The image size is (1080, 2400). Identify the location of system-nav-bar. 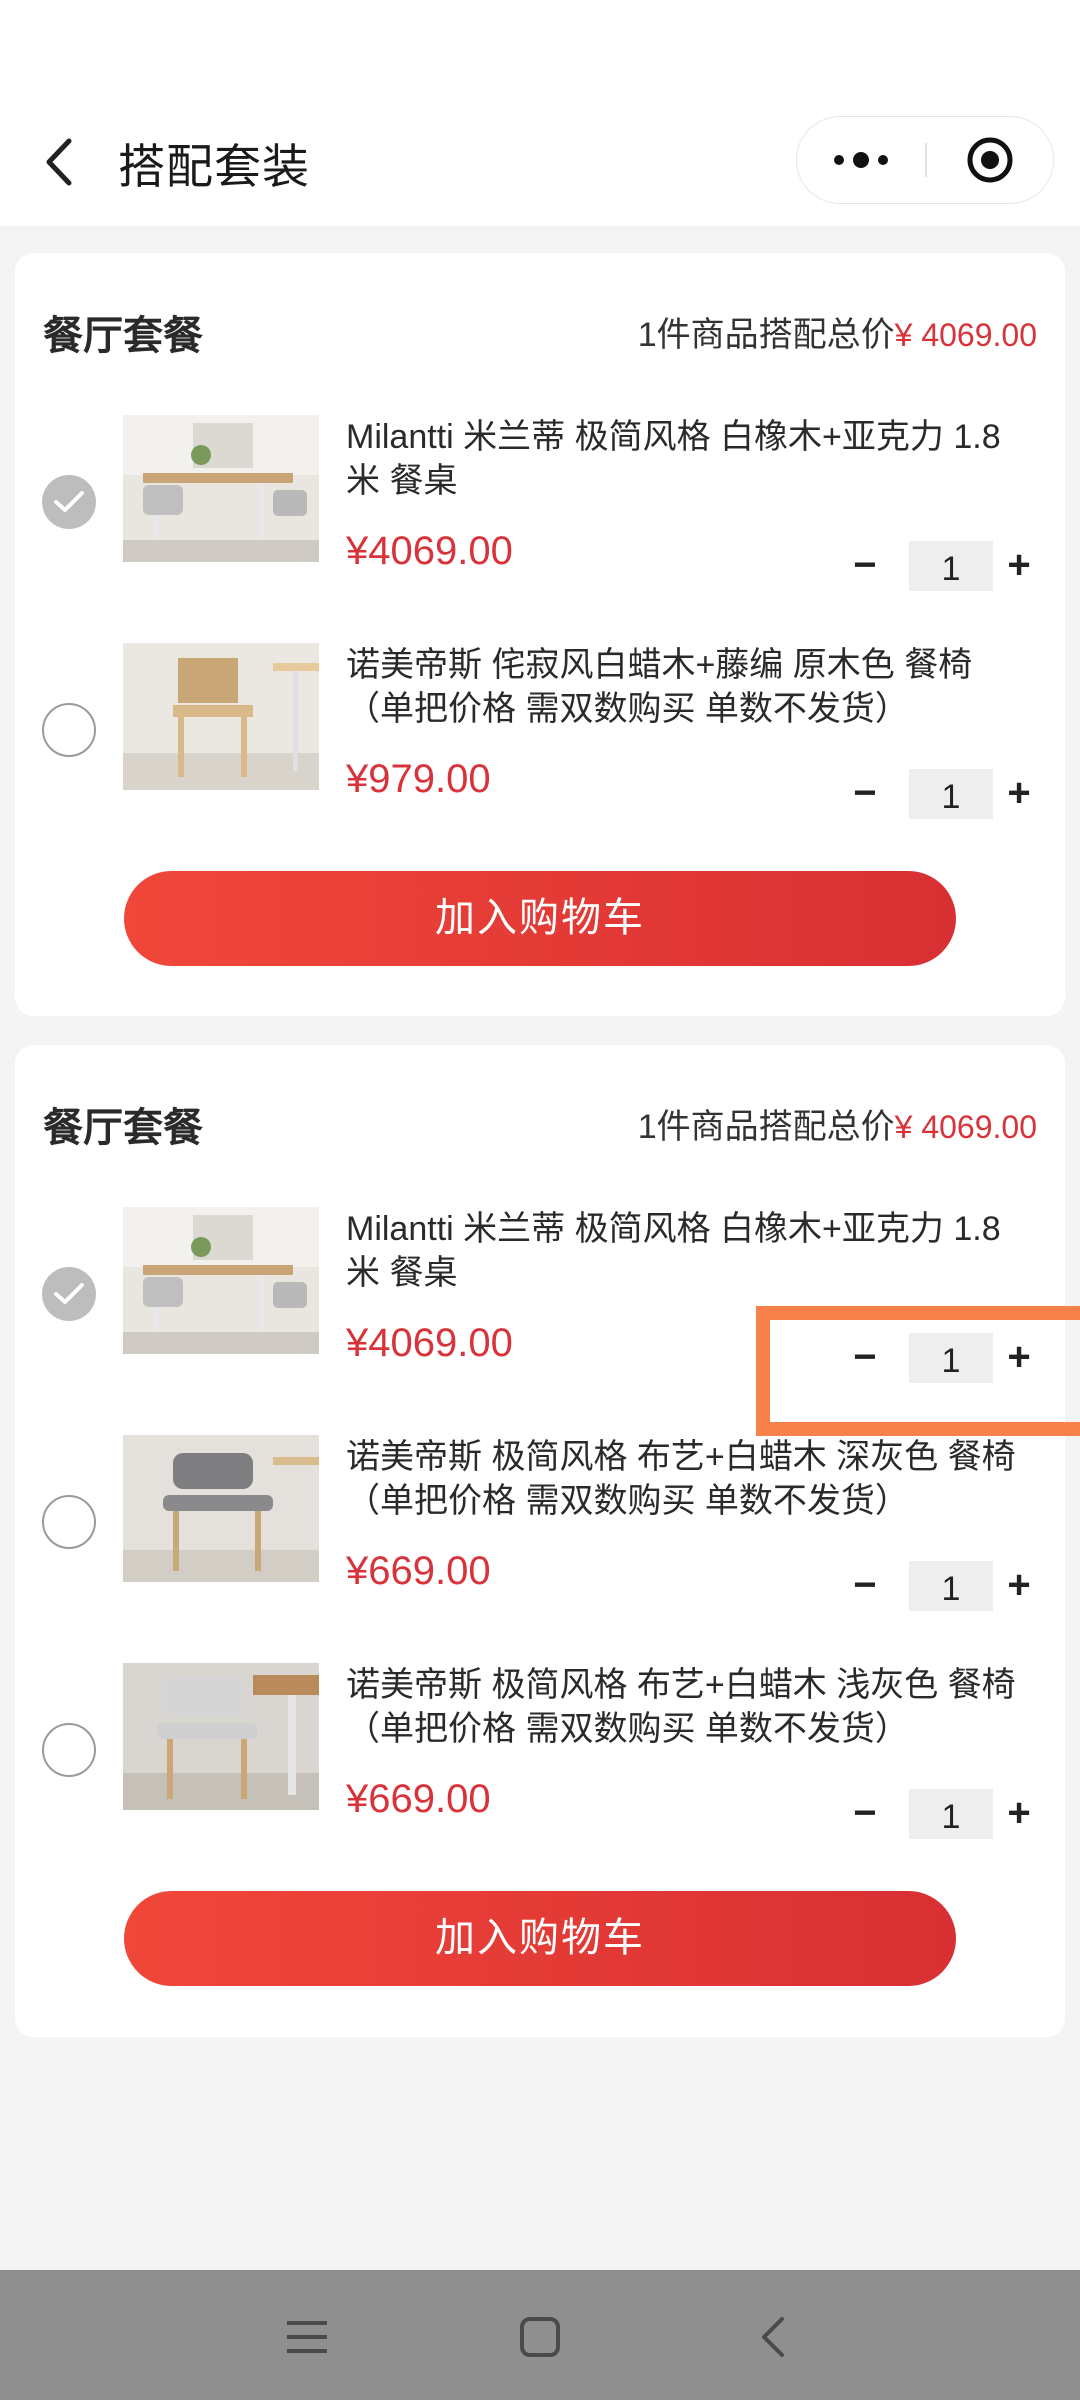
(540, 2335).